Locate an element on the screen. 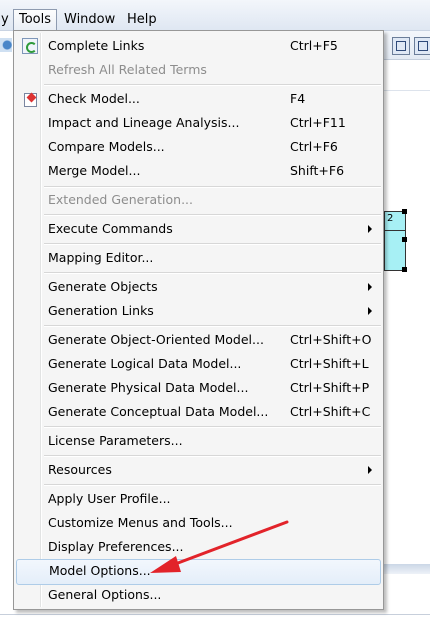  canvas-bottom is located at coordinates (215, 623).